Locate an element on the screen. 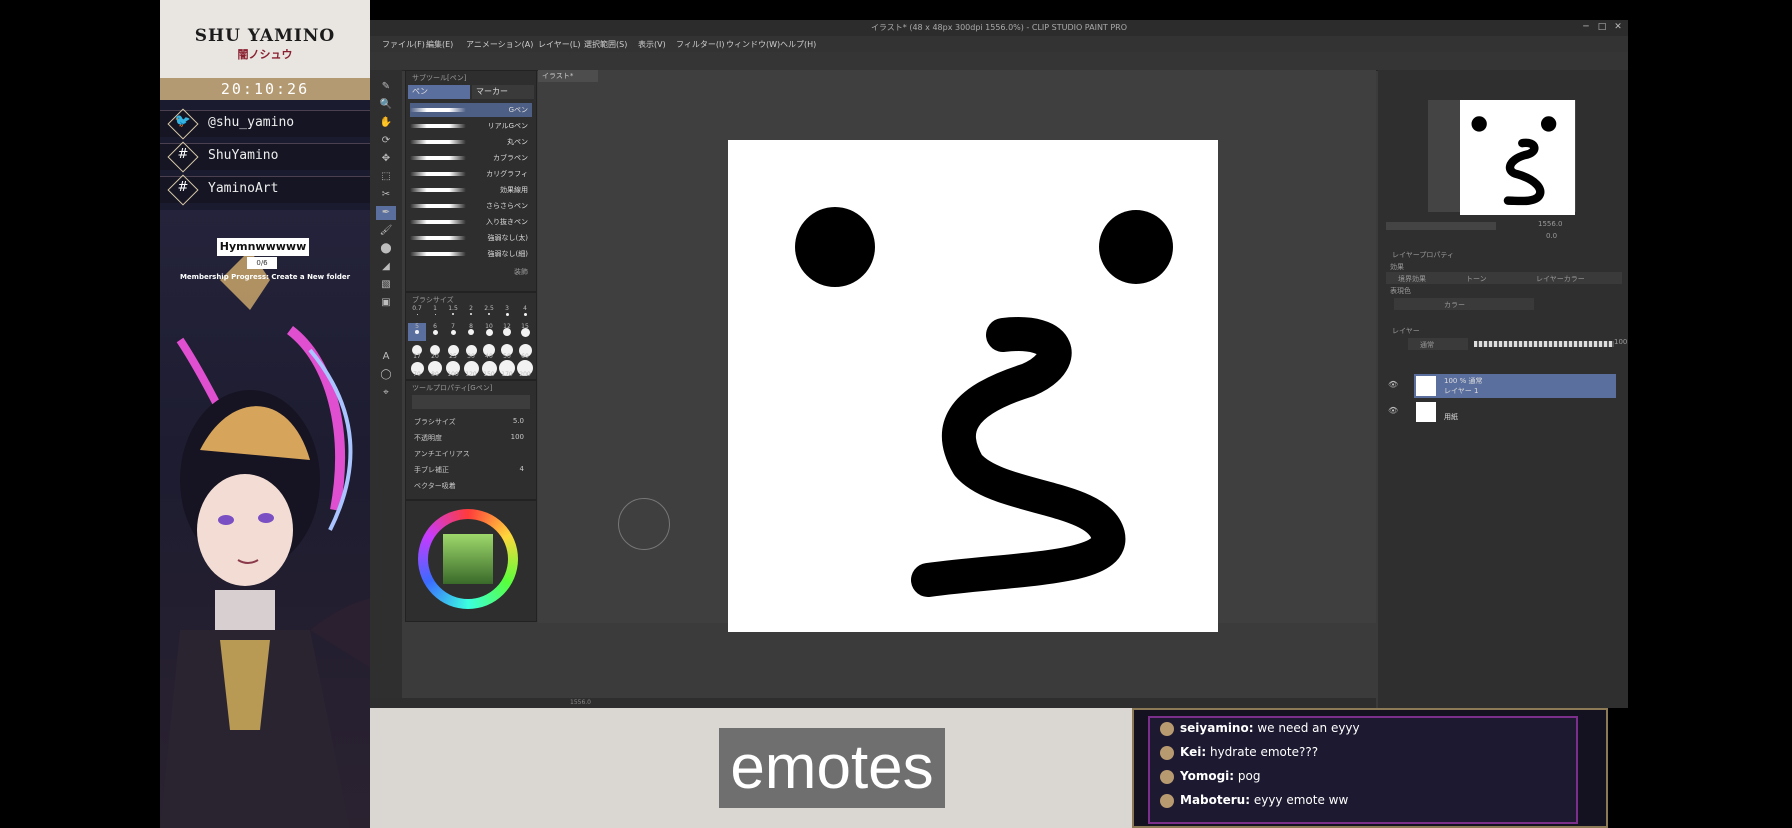  brush-size-cell: 70 is located at coordinates (417, 368).